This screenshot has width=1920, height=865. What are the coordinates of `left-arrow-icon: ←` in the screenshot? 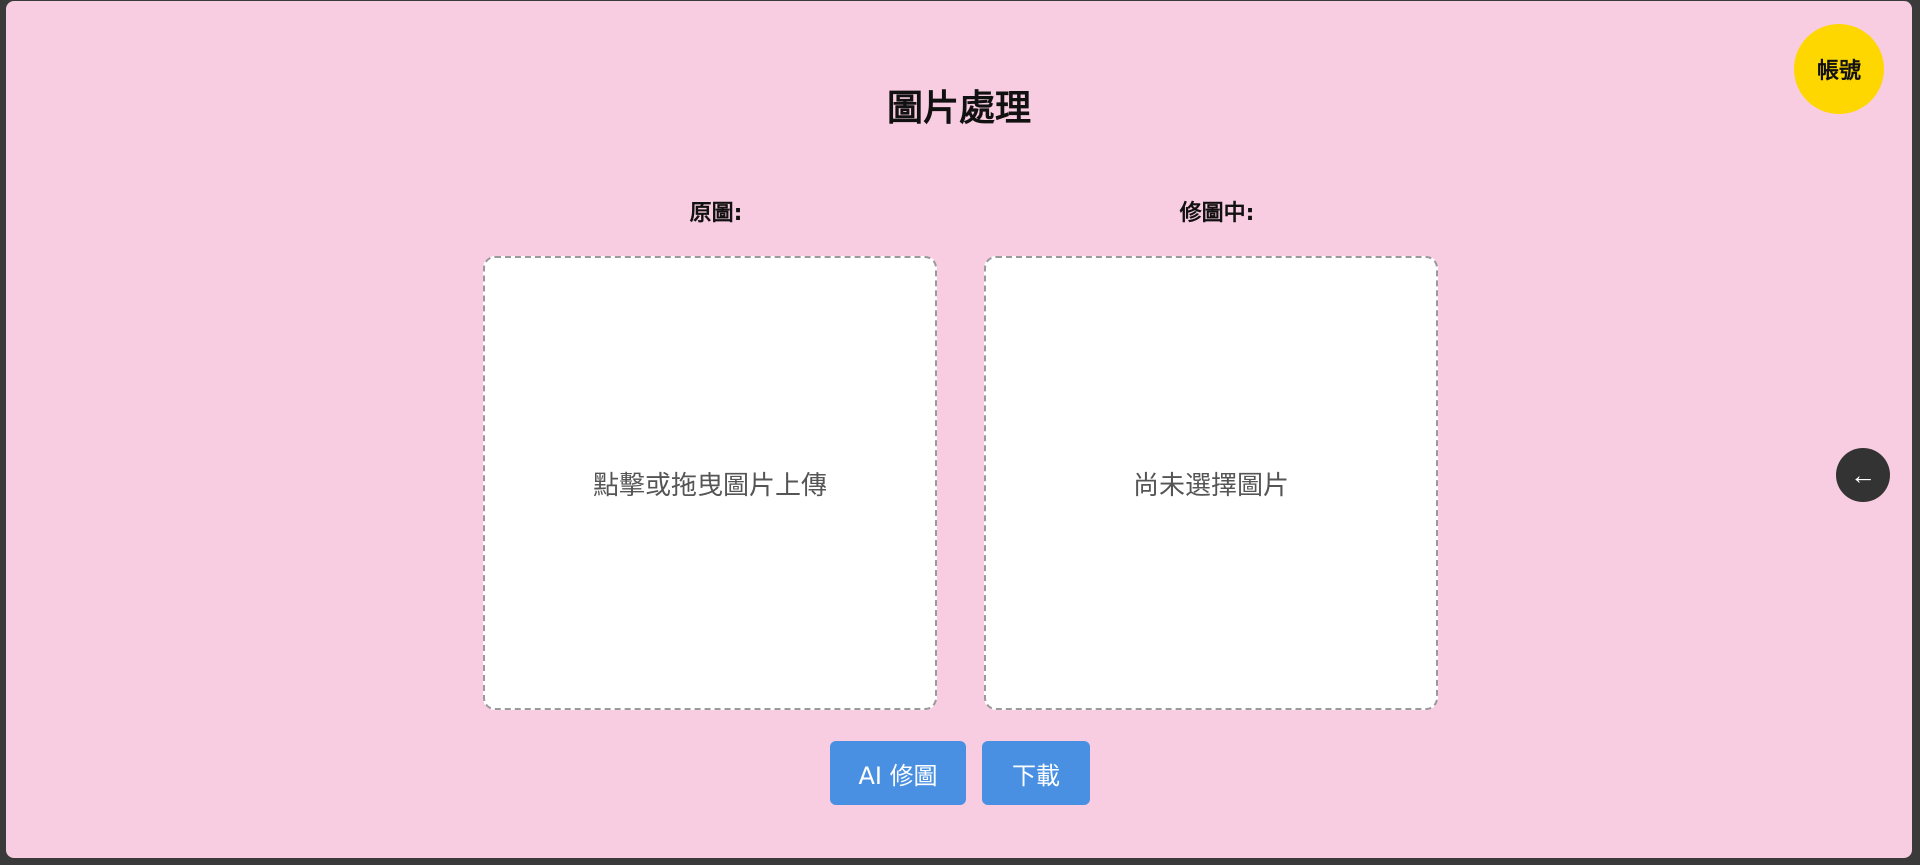 It's located at (1863, 474).